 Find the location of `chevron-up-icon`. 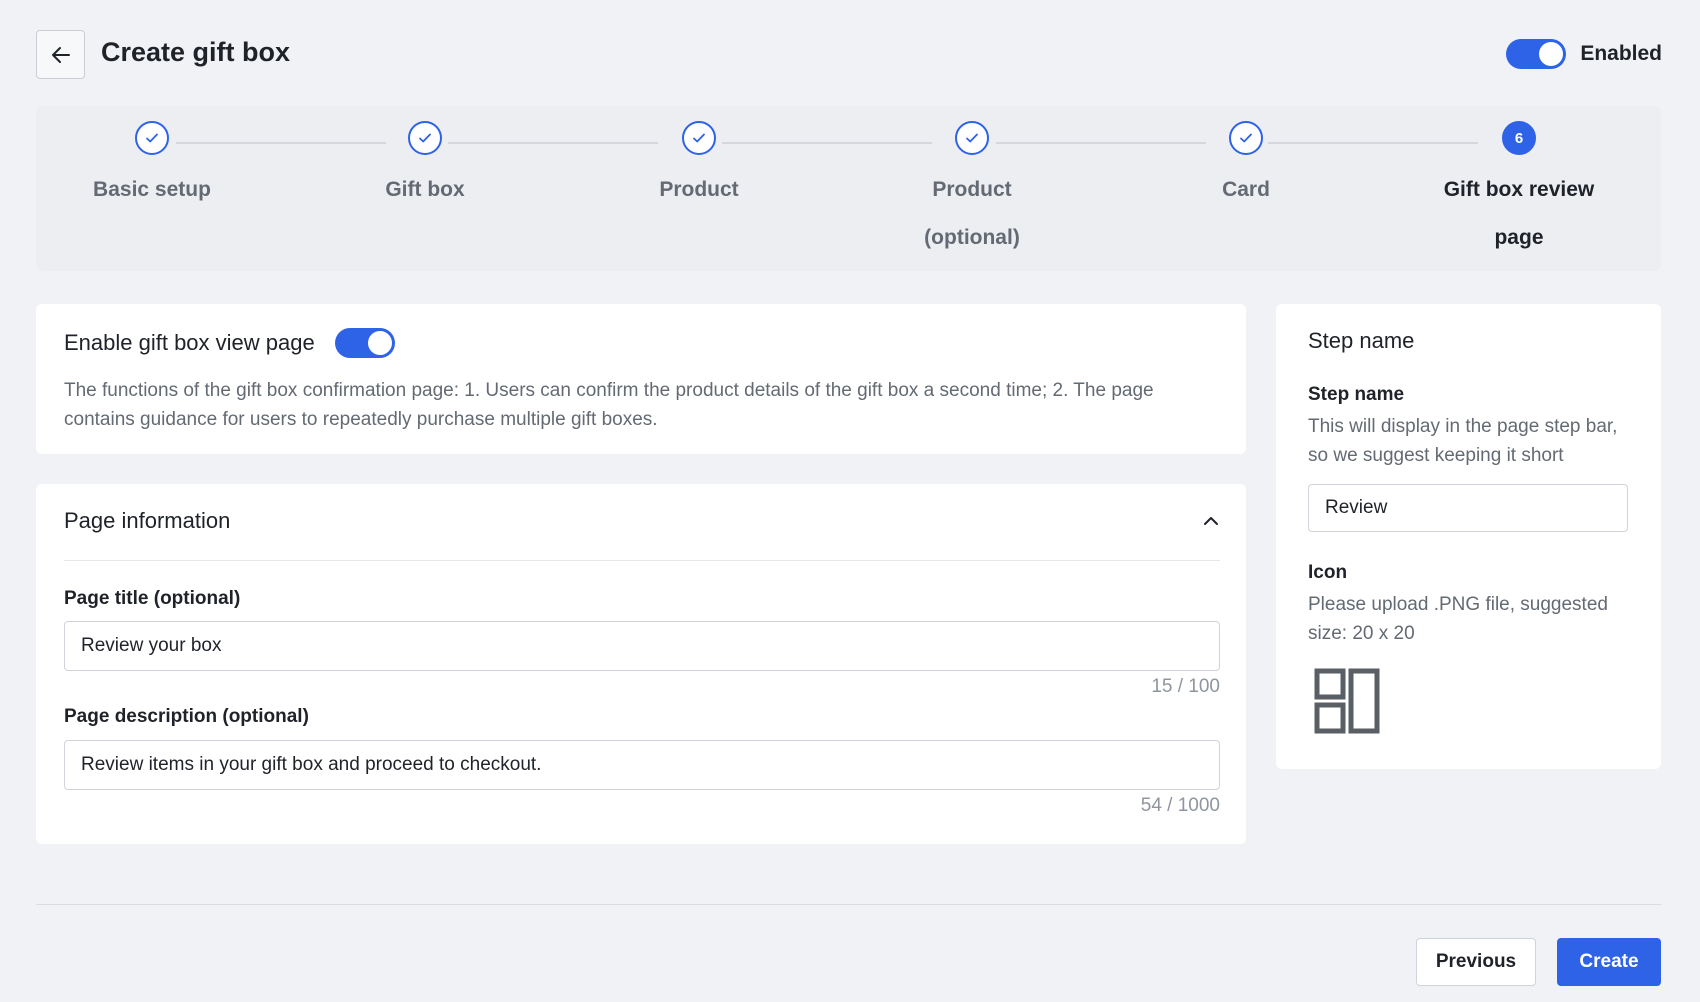

chevron-up-icon is located at coordinates (1211, 523).